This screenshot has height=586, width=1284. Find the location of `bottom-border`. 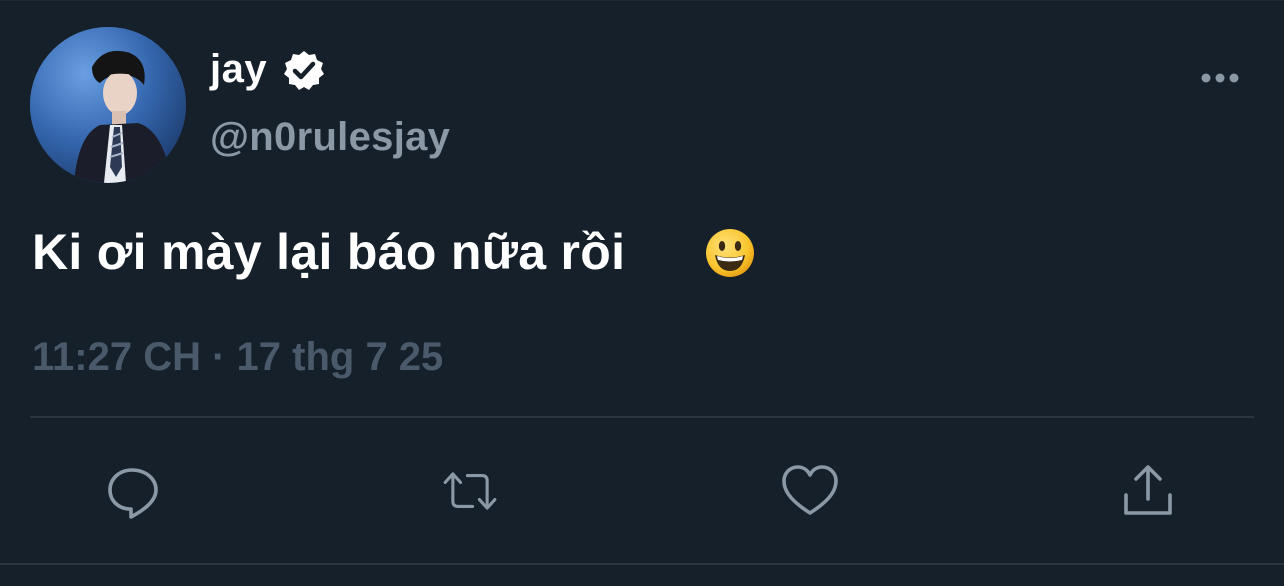

bottom-border is located at coordinates (642, 564).